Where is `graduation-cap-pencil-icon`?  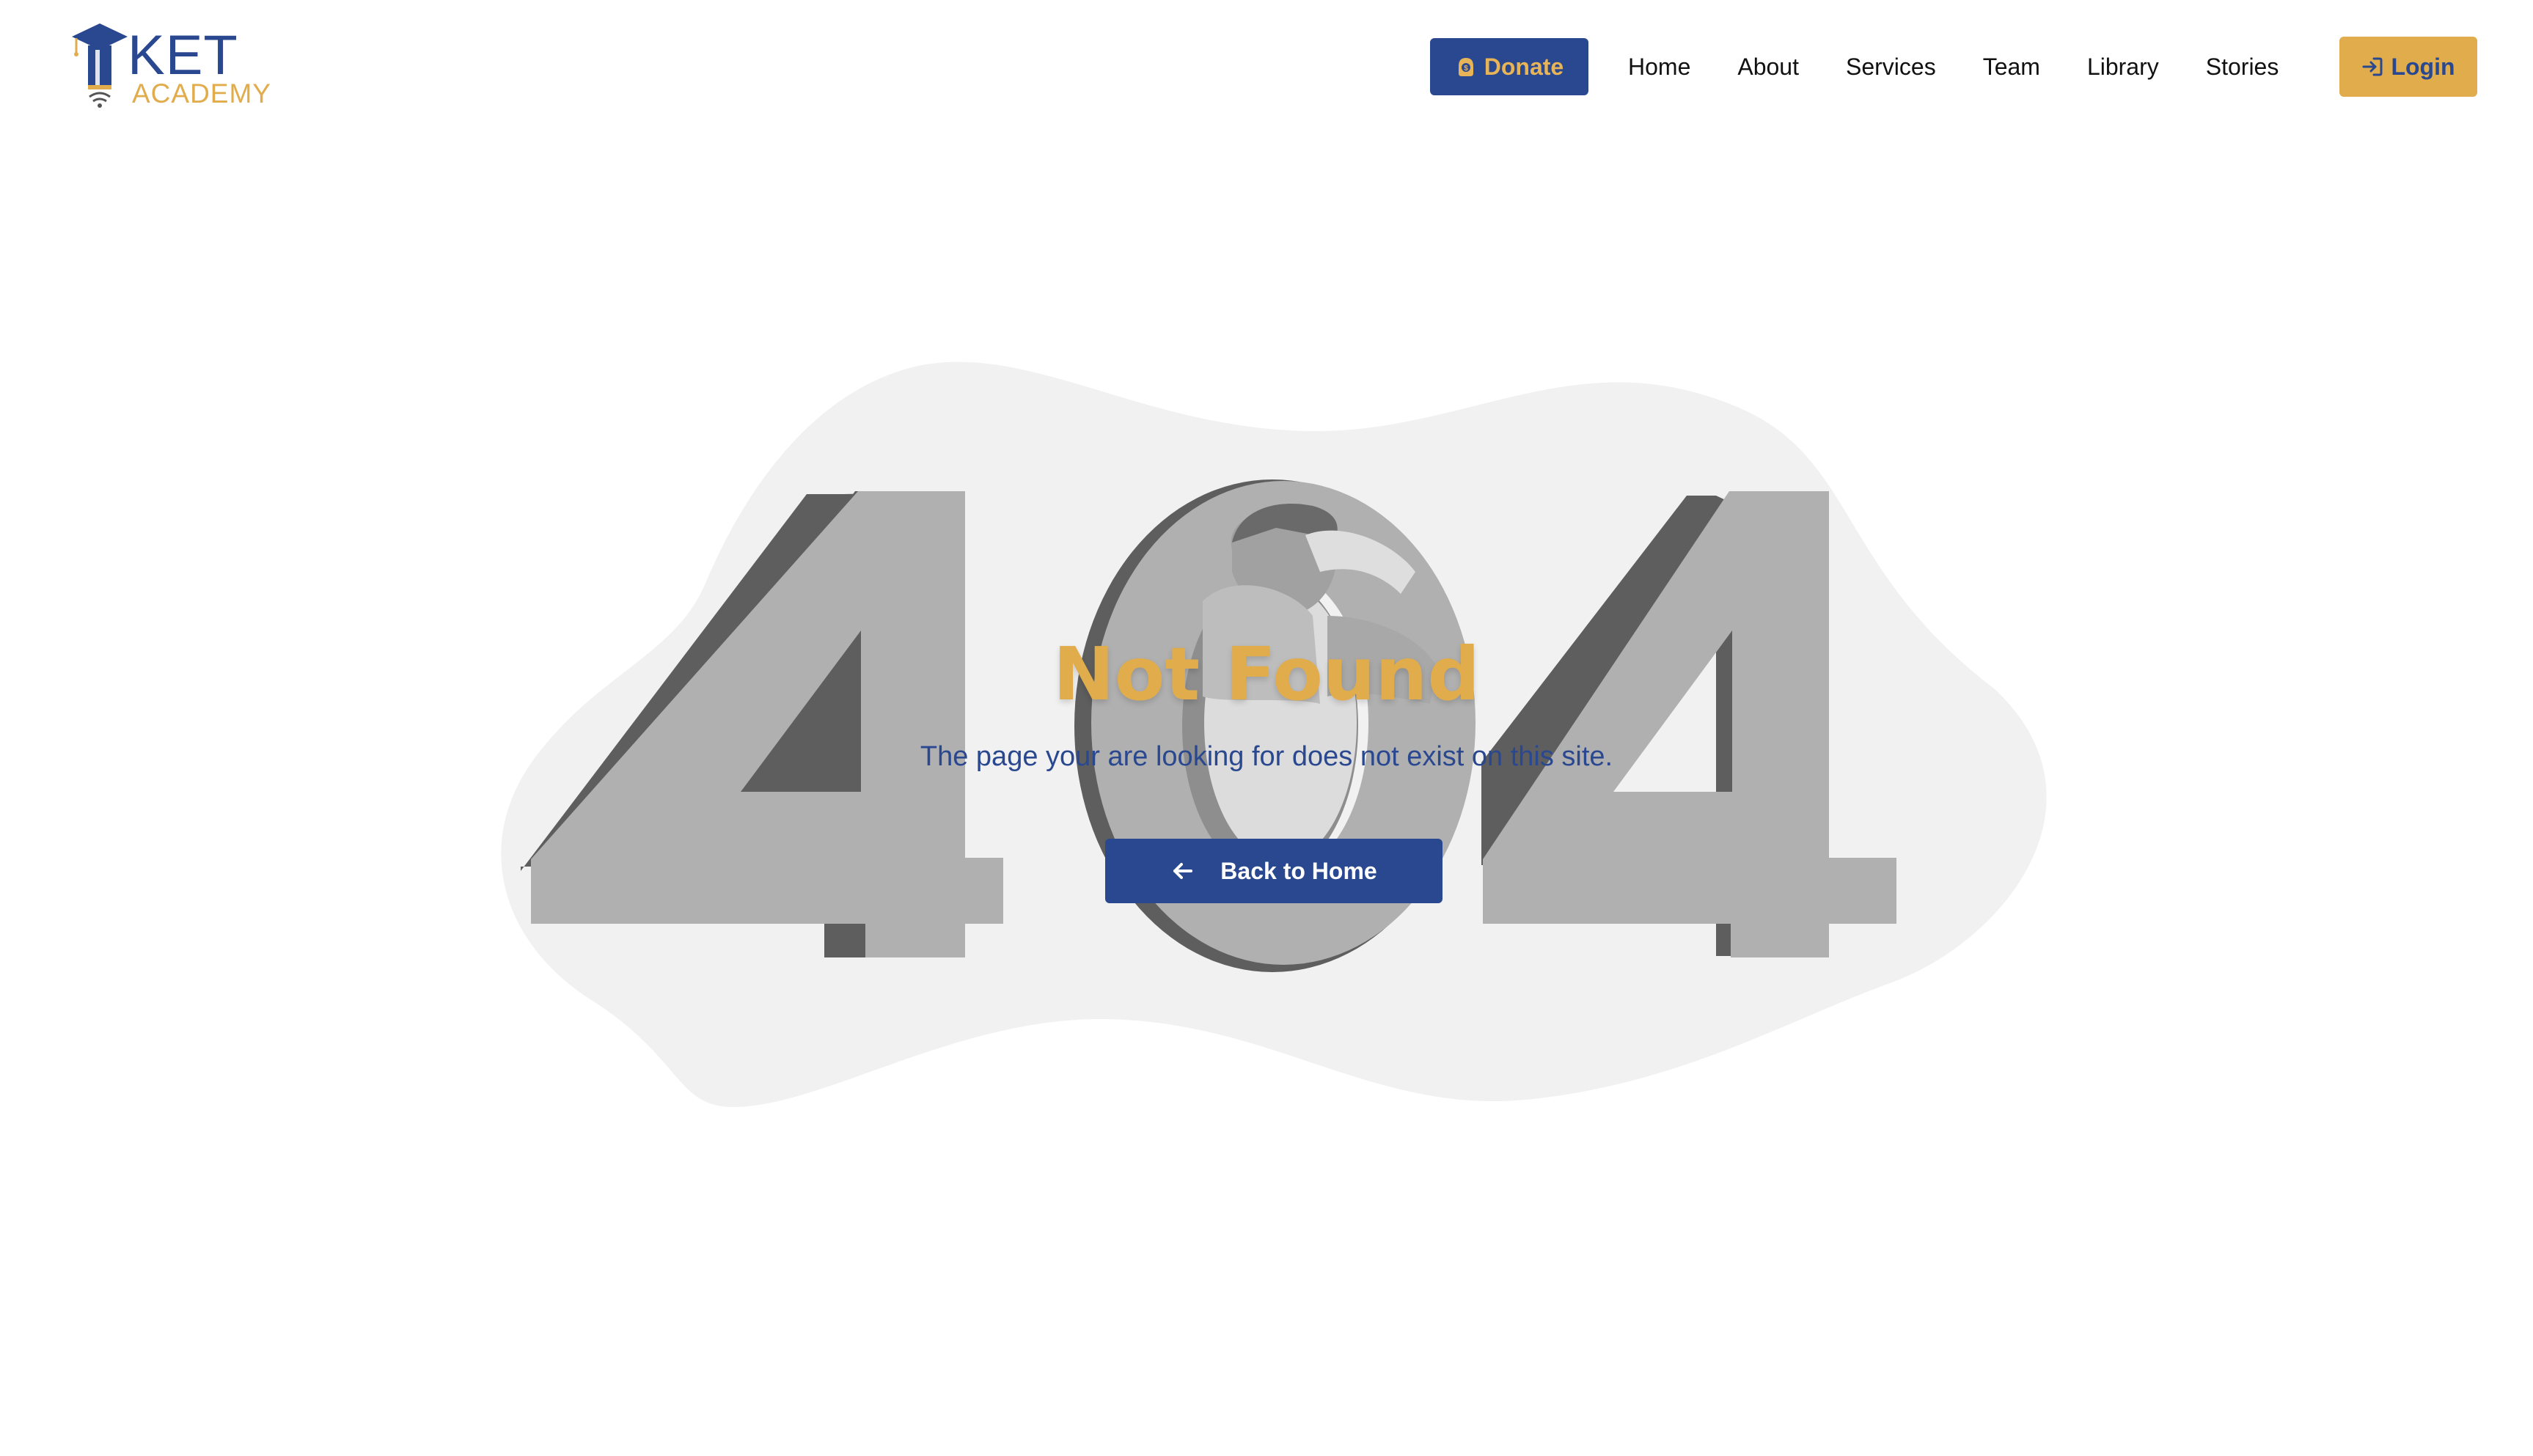 graduation-cap-pencil-icon is located at coordinates (100, 65).